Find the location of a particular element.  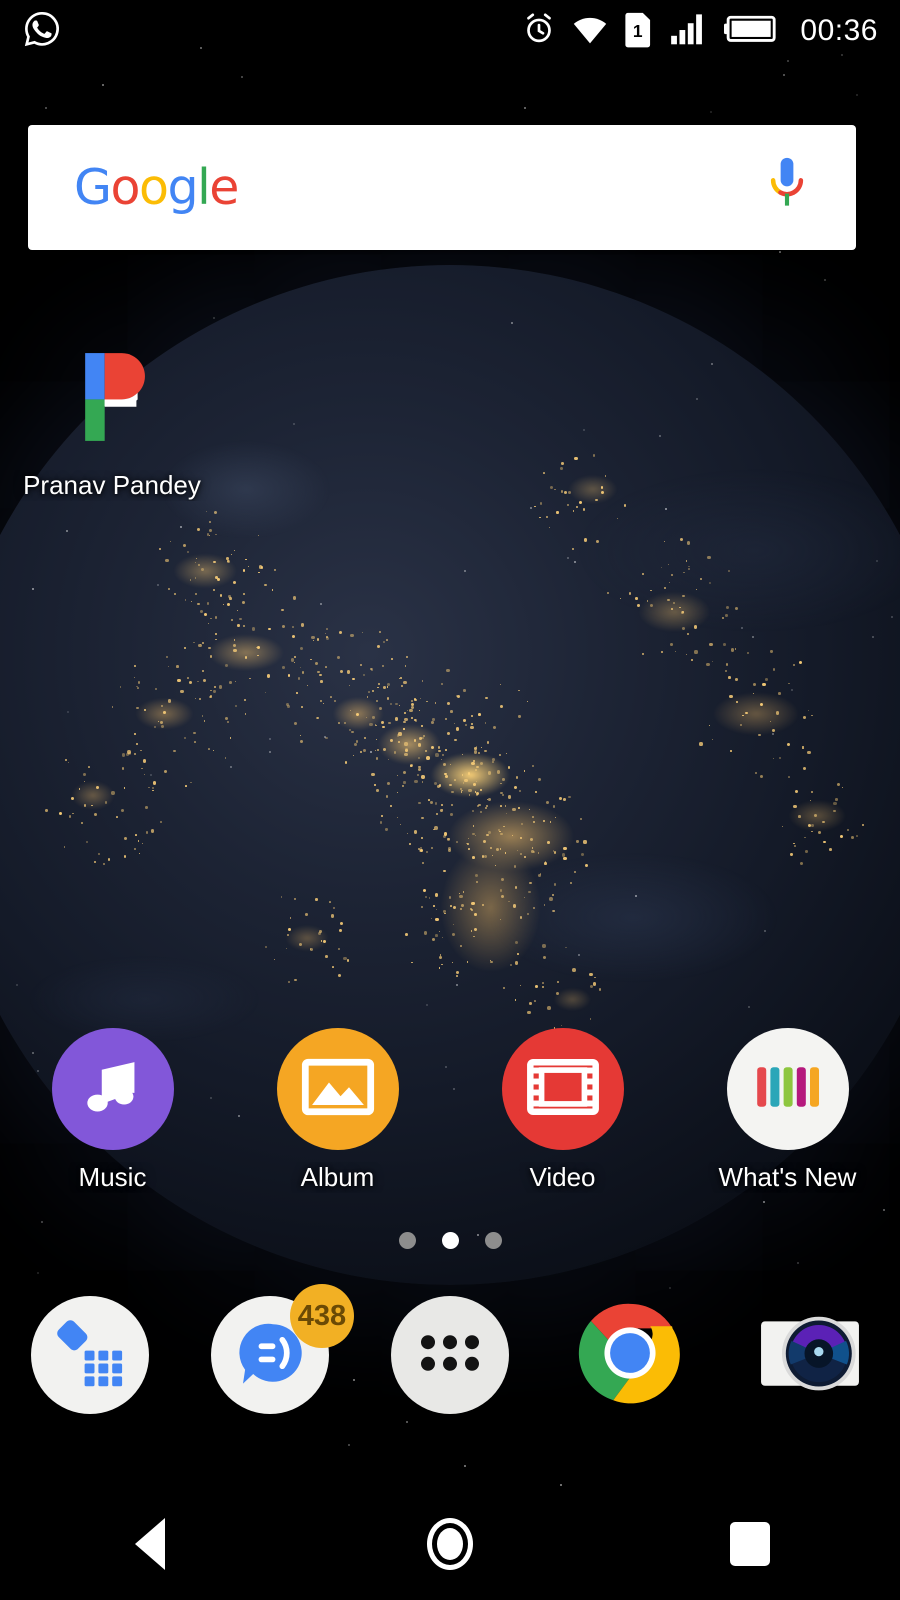

back-button is located at coordinates (150, 1544).